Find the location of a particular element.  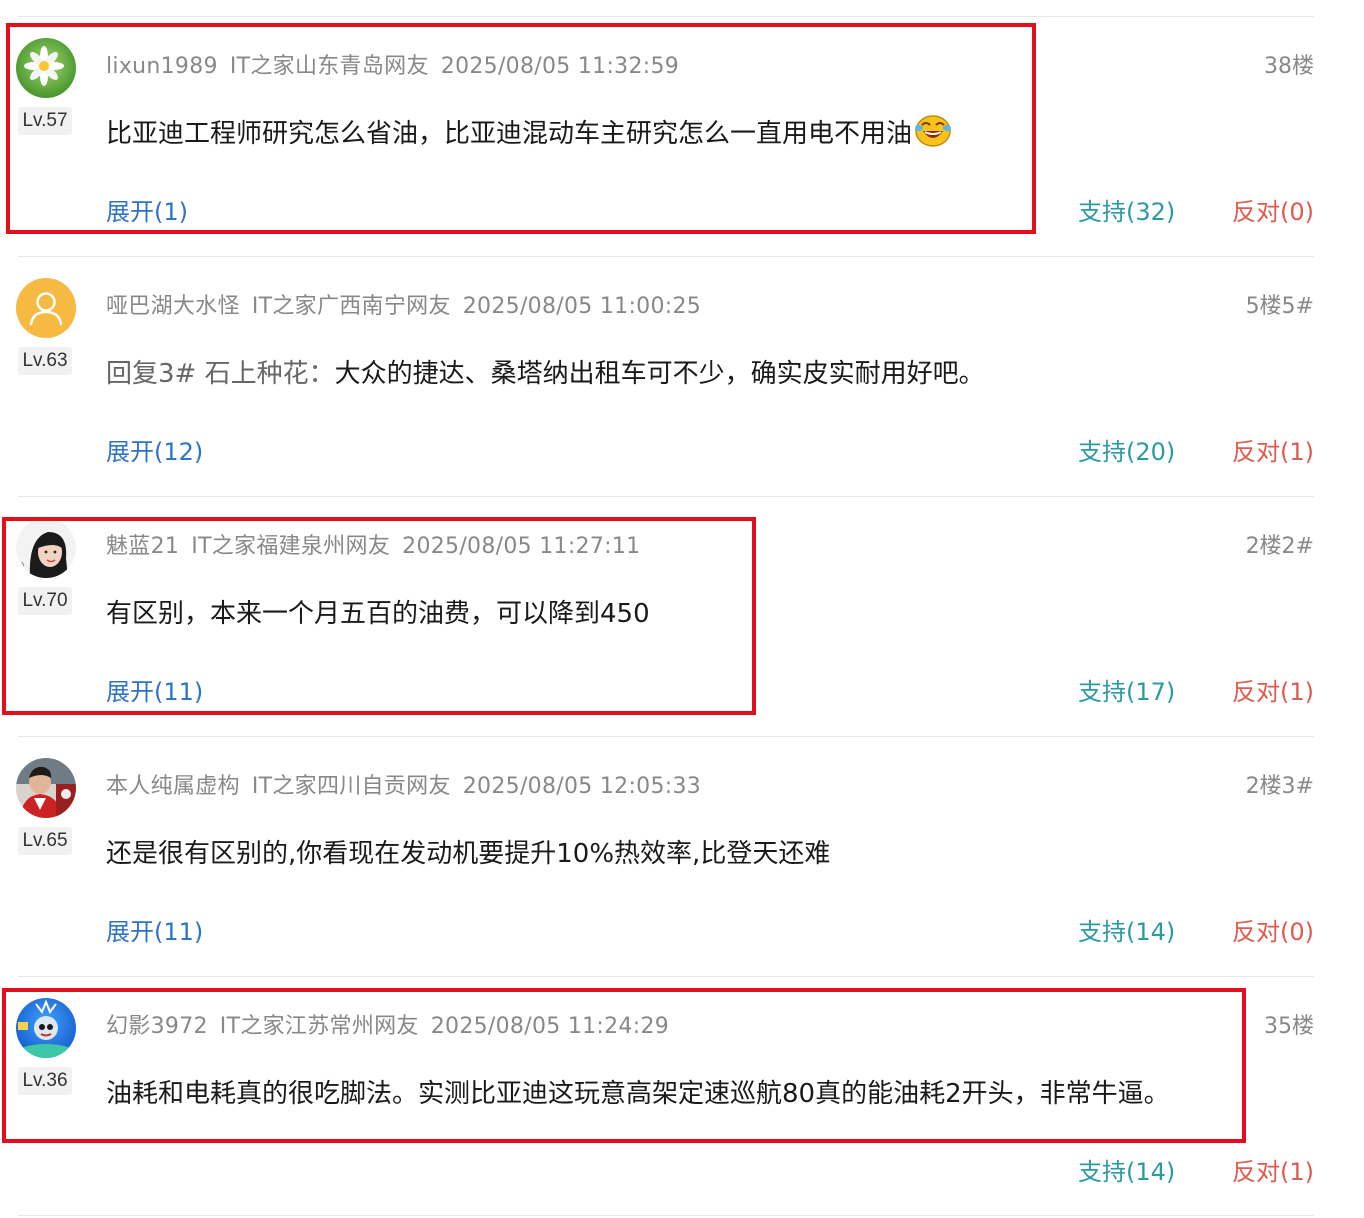

floor-label: 38楼 is located at coordinates (1289, 66).